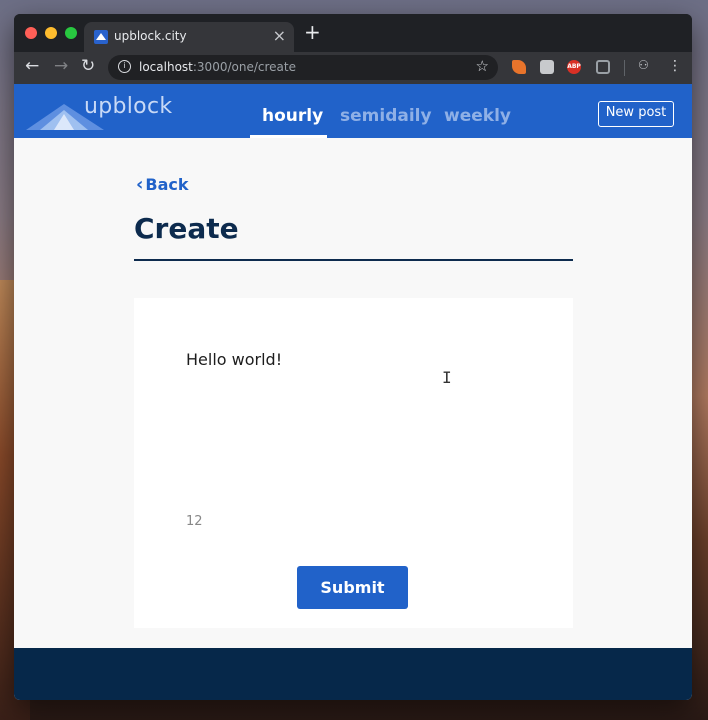 This screenshot has height=720, width=708. I want to click on adblock-extension-icon: ABP, so click(574, 67).